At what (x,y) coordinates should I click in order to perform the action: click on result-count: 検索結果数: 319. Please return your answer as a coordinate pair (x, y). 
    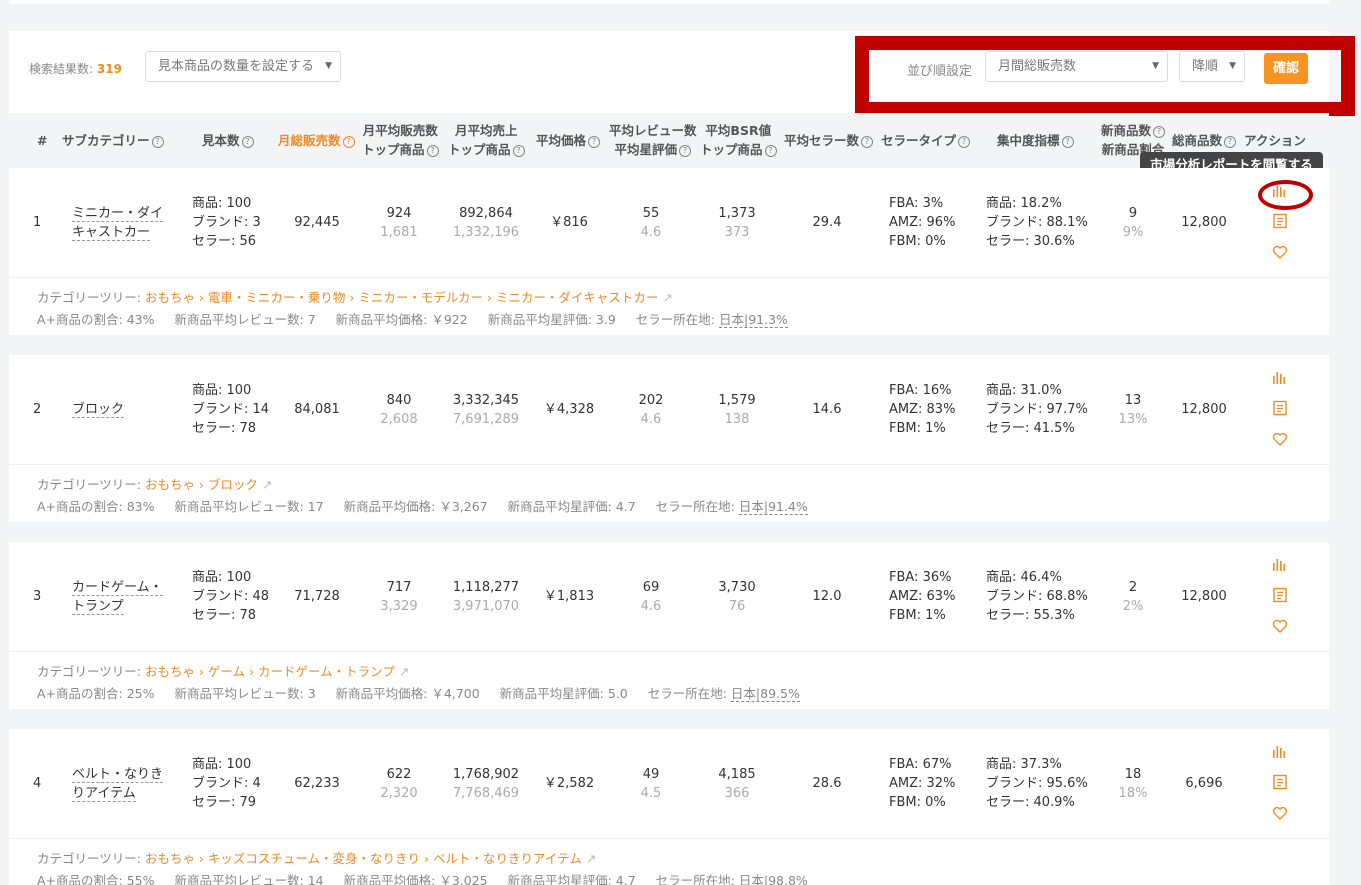
    Looking at the image, I should click on (75, 68).